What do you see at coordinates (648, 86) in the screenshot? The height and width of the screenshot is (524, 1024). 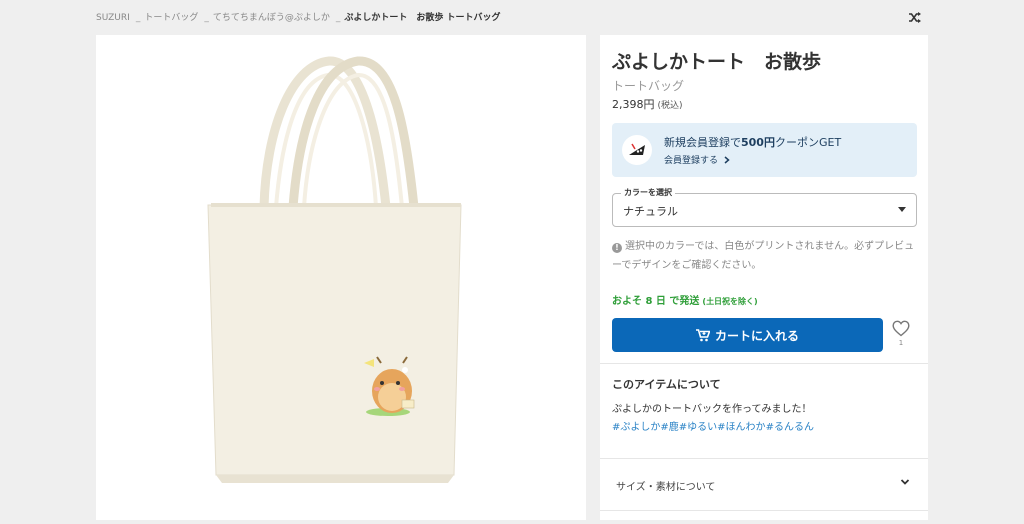 I see `product-type: トートバッグ` at bounding box center [648, 86].